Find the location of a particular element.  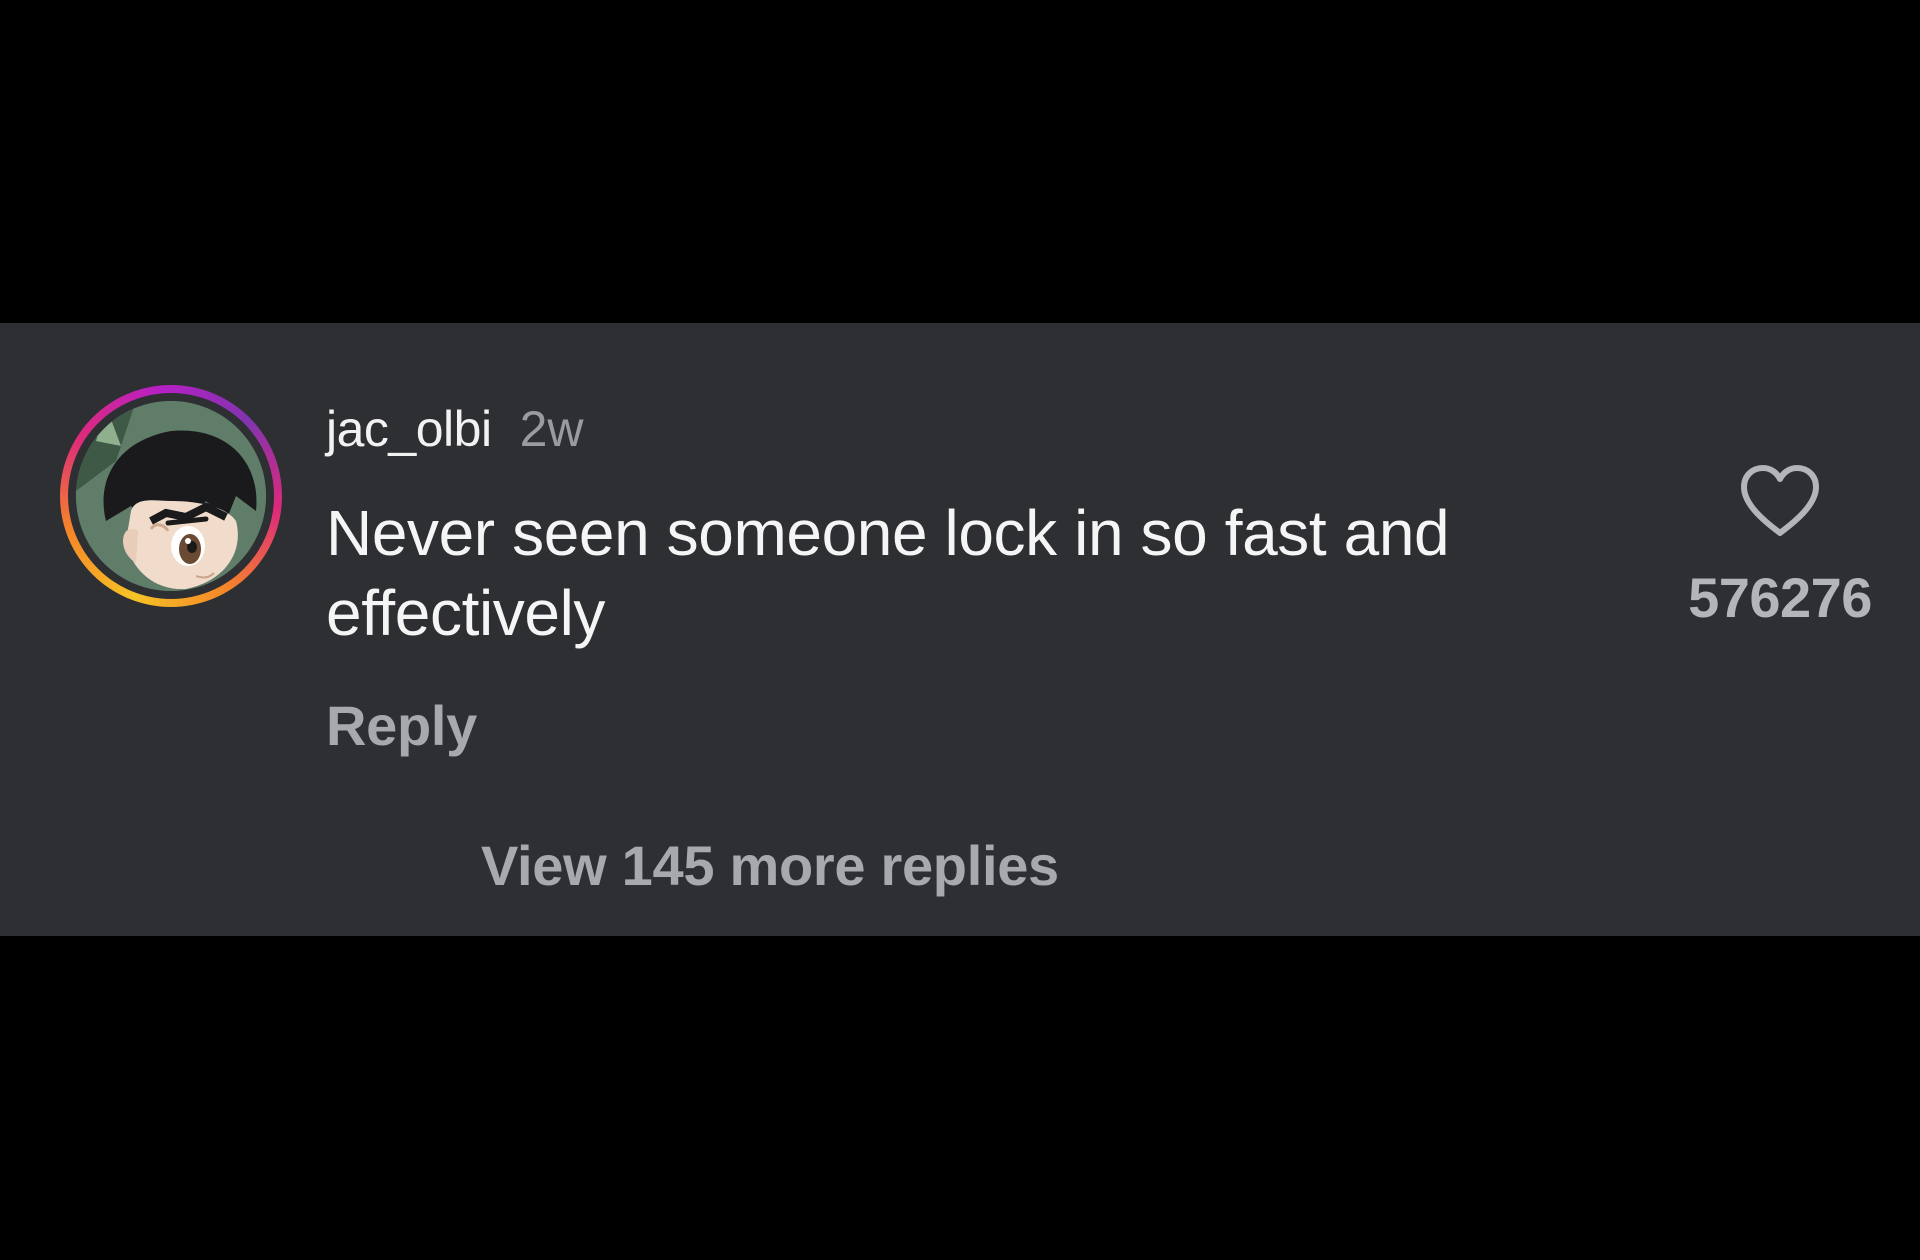

timestamp: 2w is located at coordinates (551, 429).